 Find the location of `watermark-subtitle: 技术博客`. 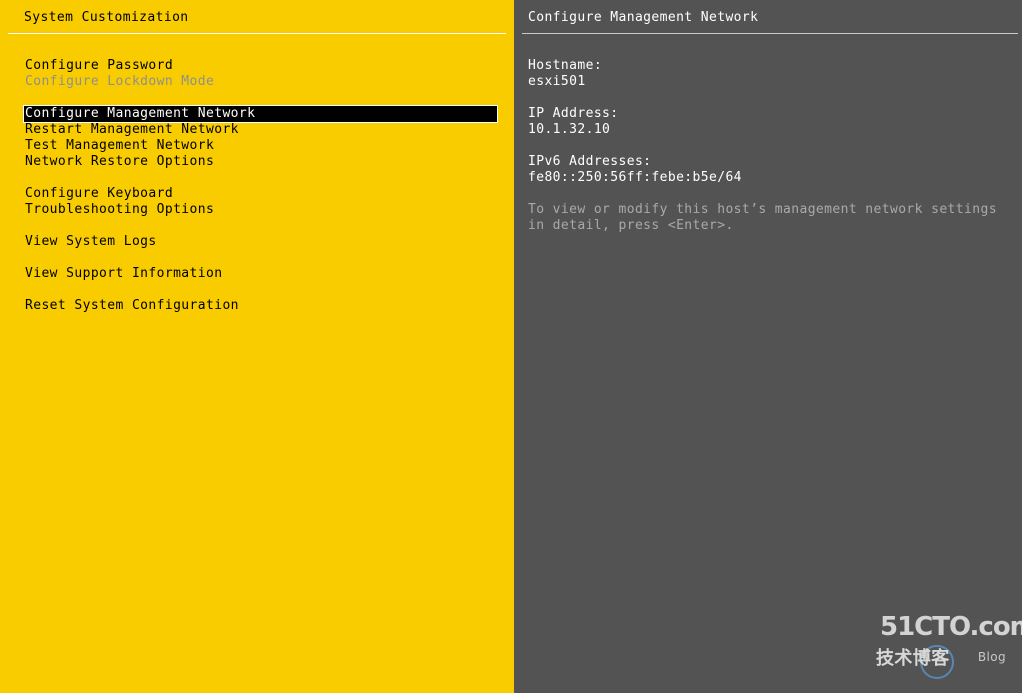

watermark-subtitle: 技术博客 is located at coordinates (913, 658).